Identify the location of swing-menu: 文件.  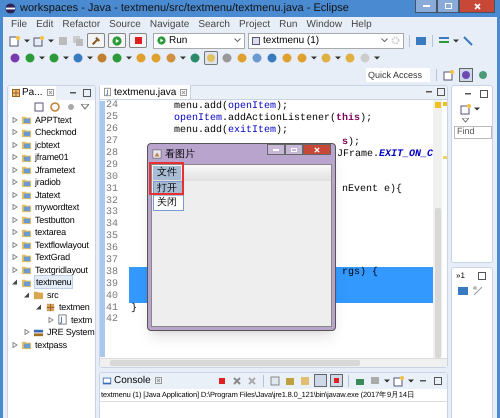
(167, 173).